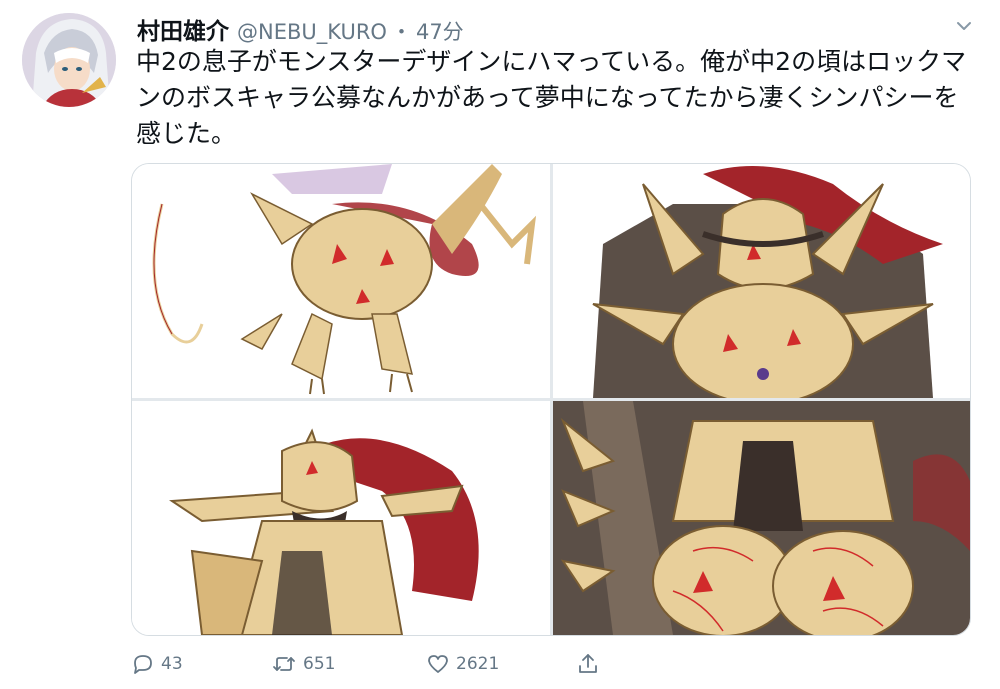 Image resolution: width=1000 pixels, height=689 pixels. Describe the element at coordinates (157, 664) in the screenshot. I see `reply-button: 43` at that location.